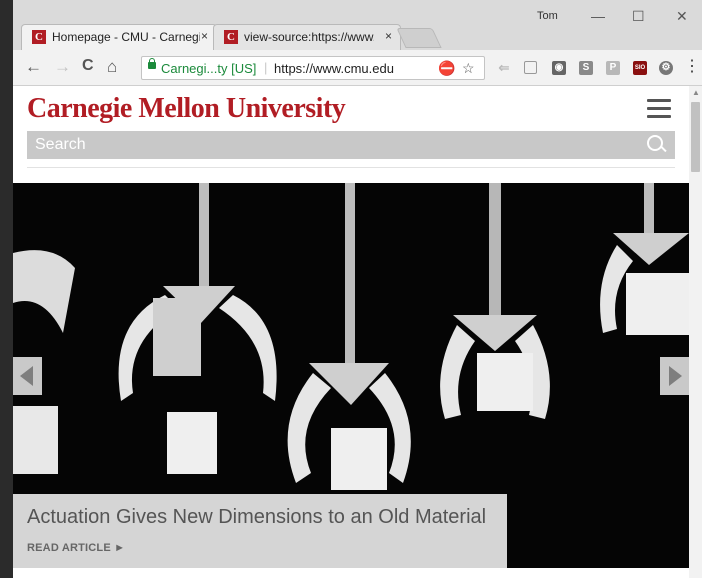 This screenshot has height=578, width=702. I want to click on search-input, so click(335, 145).